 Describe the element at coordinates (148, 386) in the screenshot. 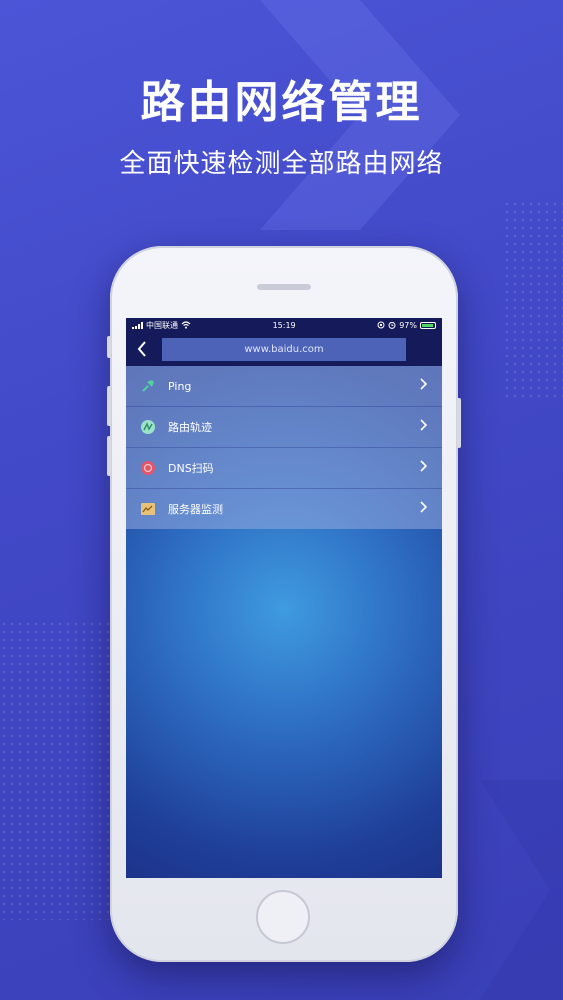

I see `pin-icon` at that location.